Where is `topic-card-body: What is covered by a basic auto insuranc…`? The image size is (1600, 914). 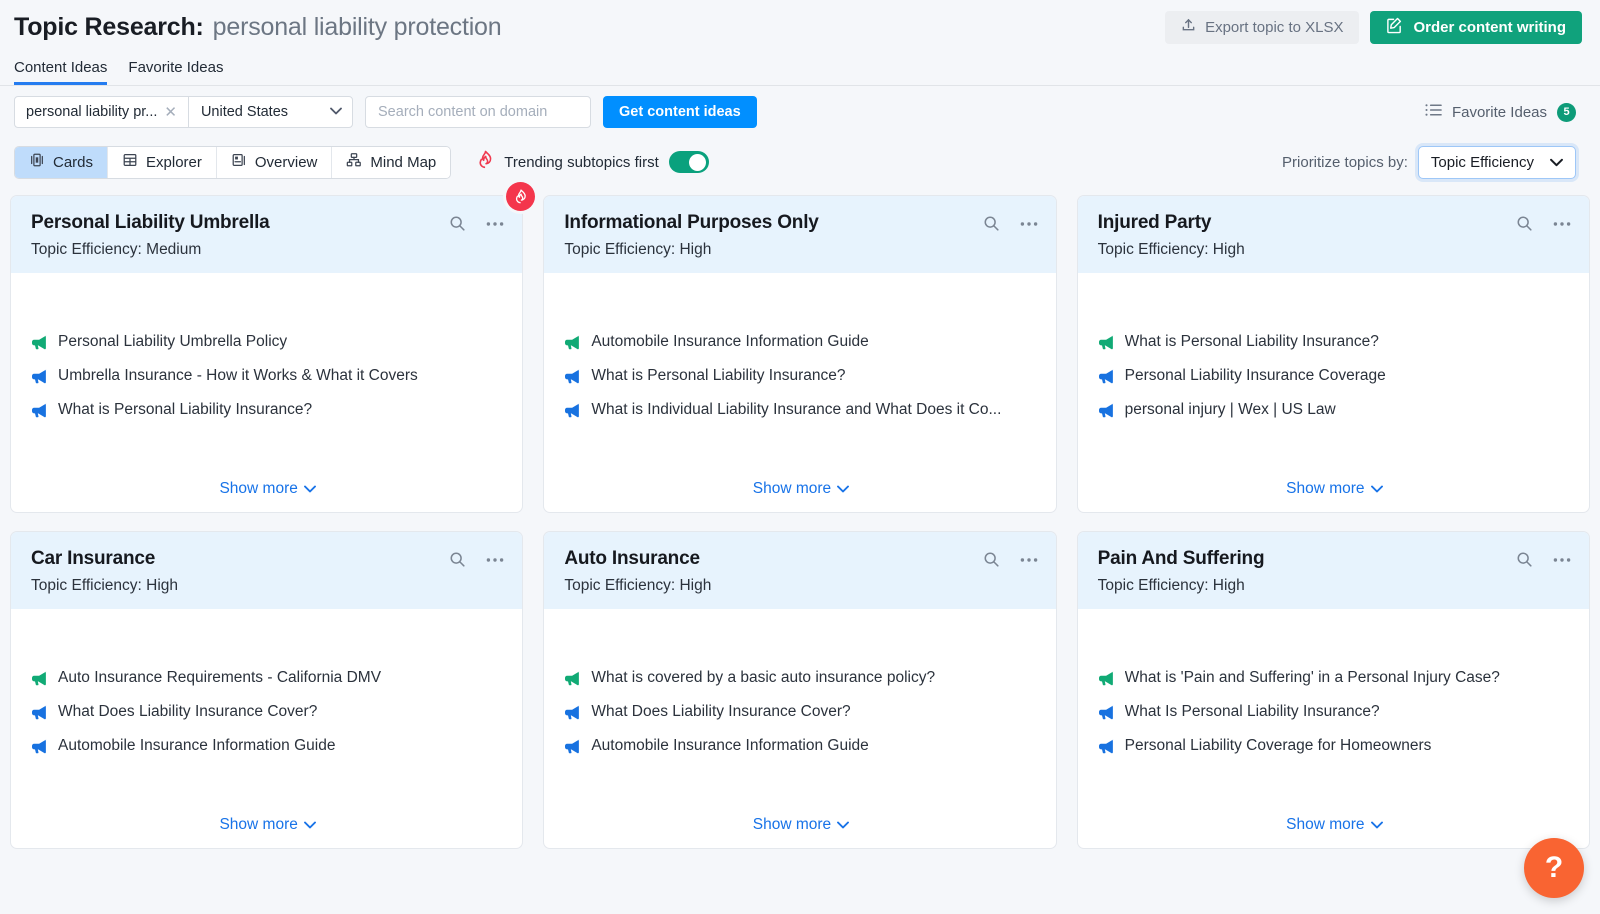 topic-card-body: What is covered by a basic auto insuranc… is located at coordinates (799, 728).